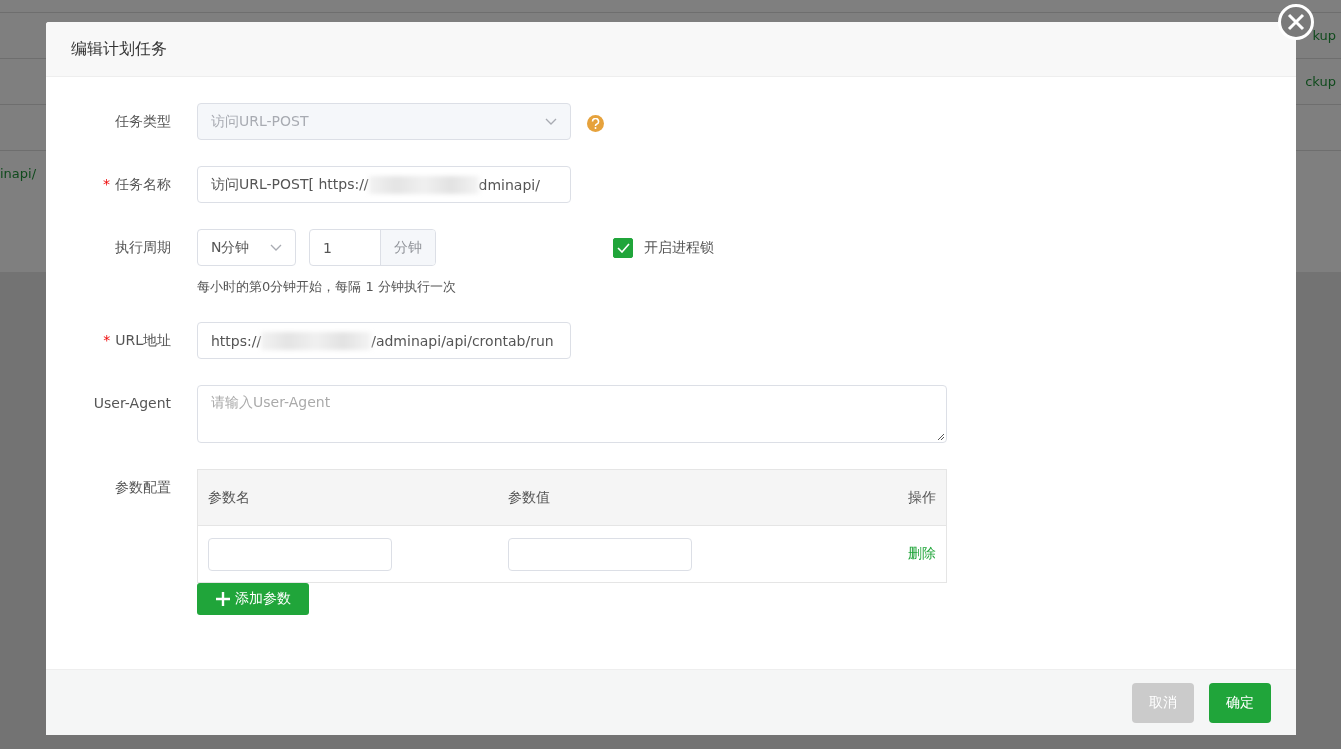 The width and height of the screenshot is (1341, 749). I want to click on checkbox-label: 开启进程锁, so click(679, 247).